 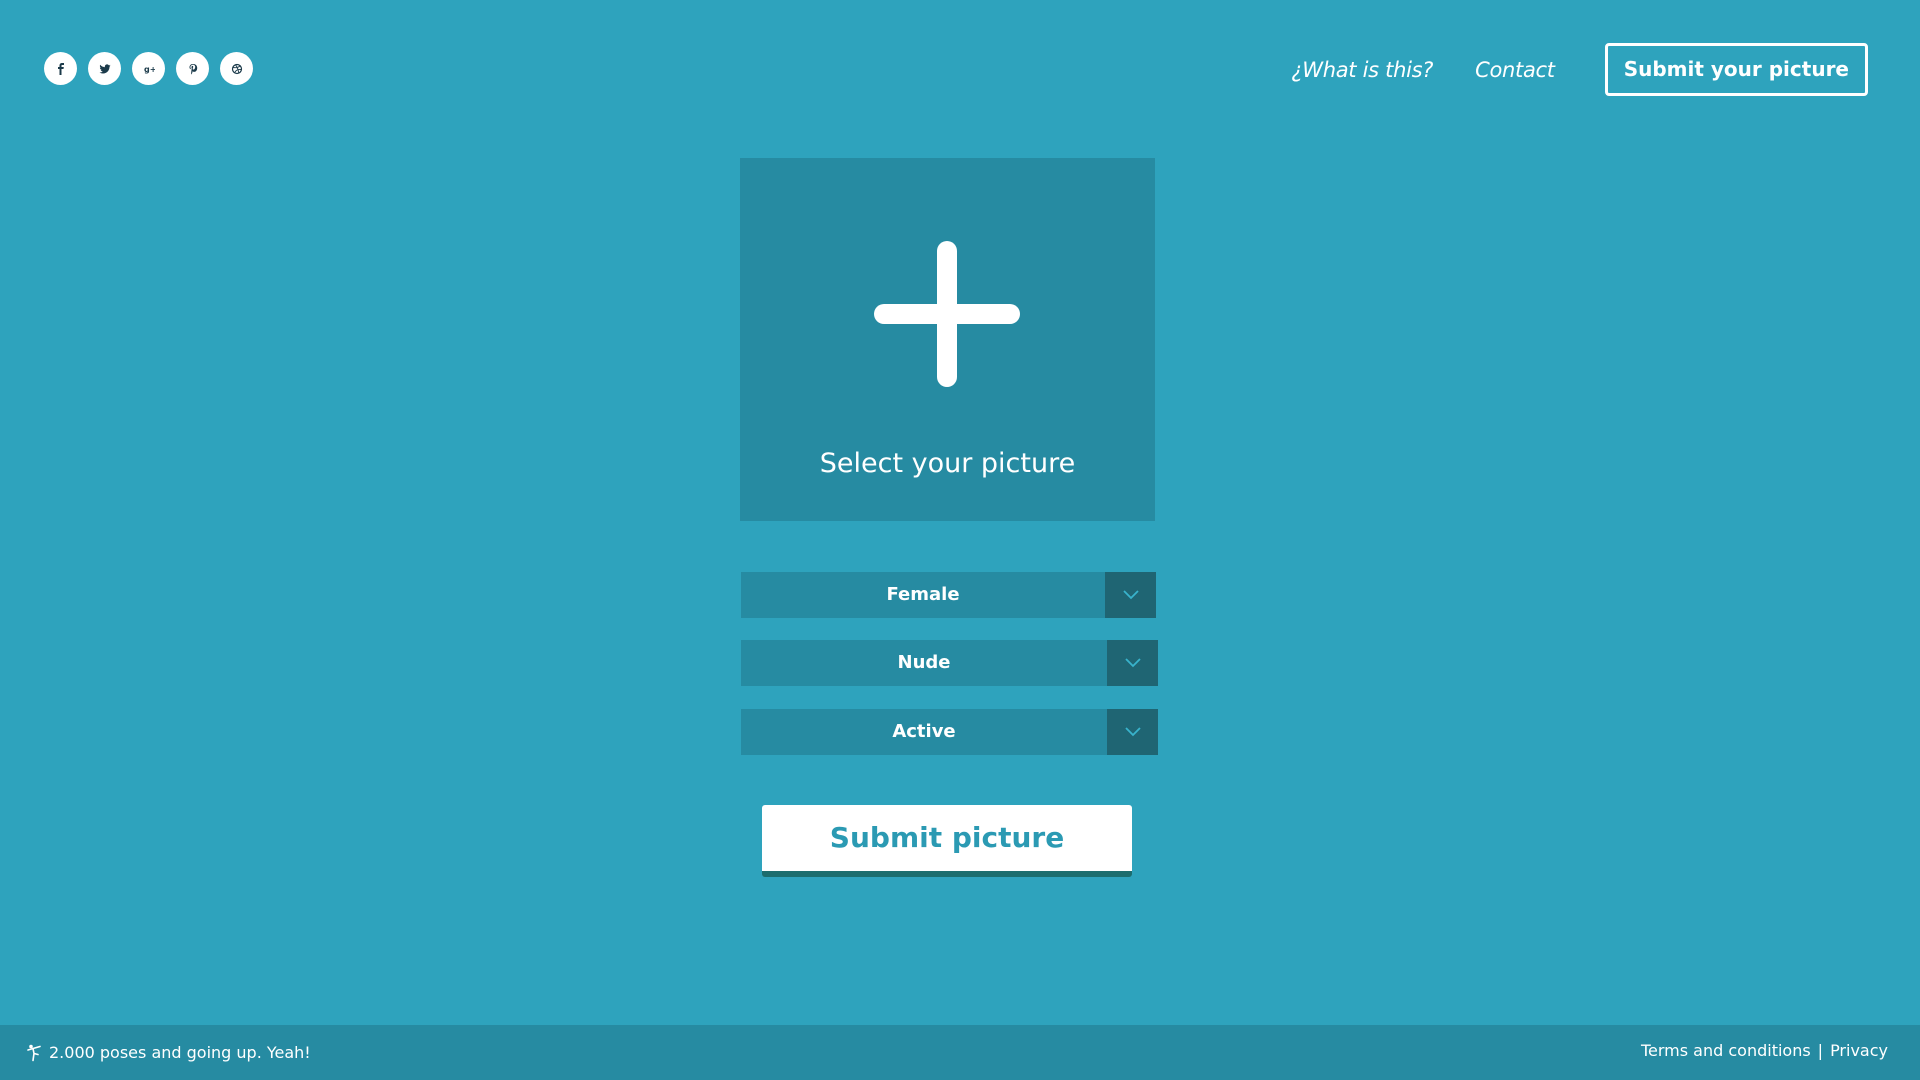 What do you see at coordinates (947, 314) in the screenshot?
I see `plus-icon` at bounding box center [947, 314].